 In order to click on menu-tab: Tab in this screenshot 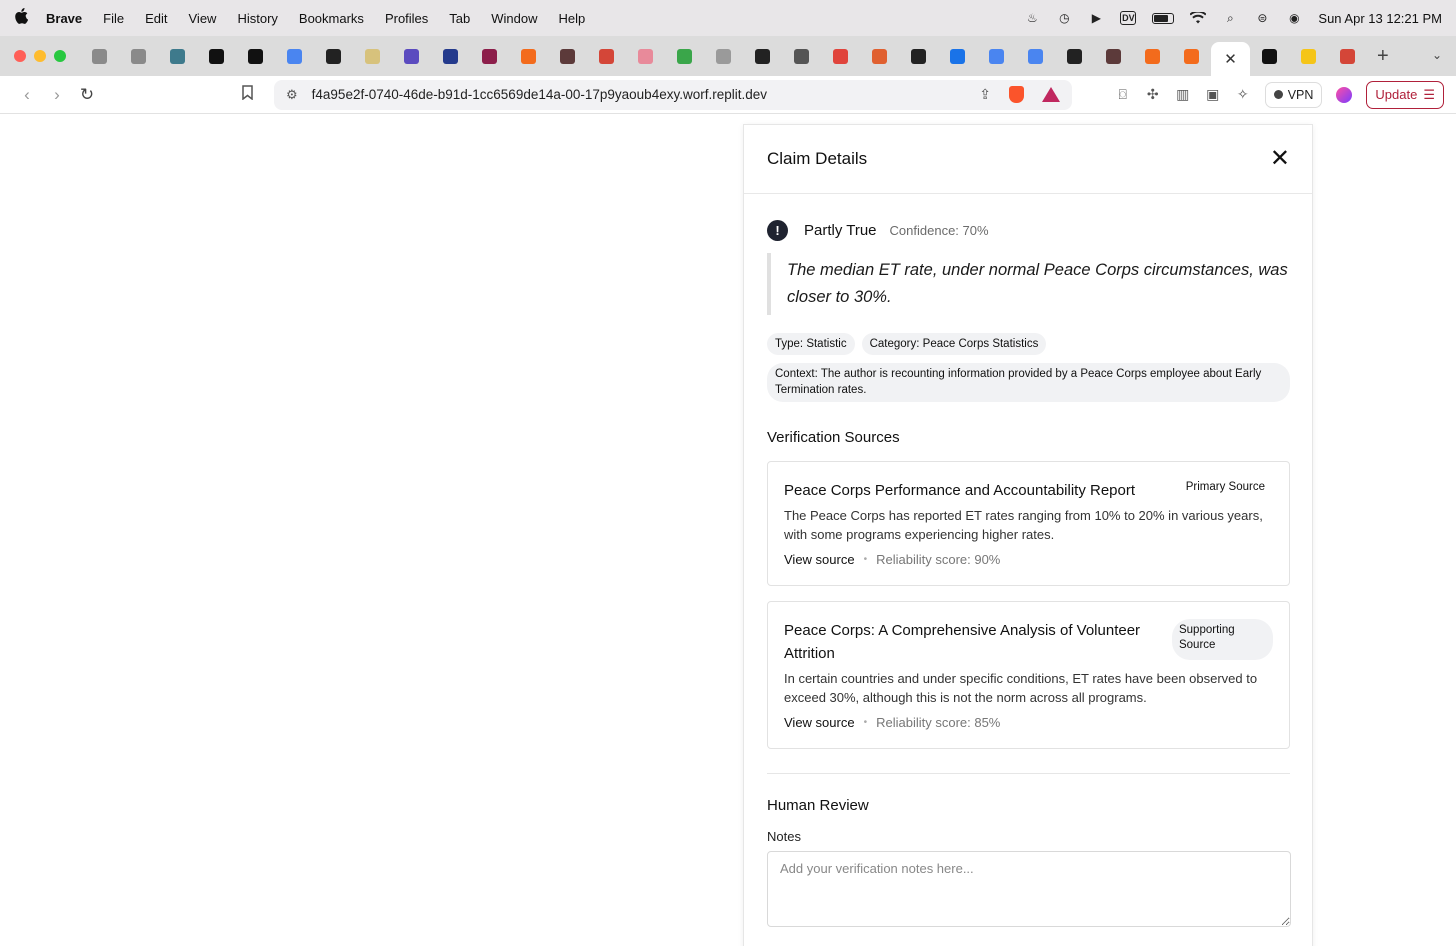, I will do `click(459, 18)`.